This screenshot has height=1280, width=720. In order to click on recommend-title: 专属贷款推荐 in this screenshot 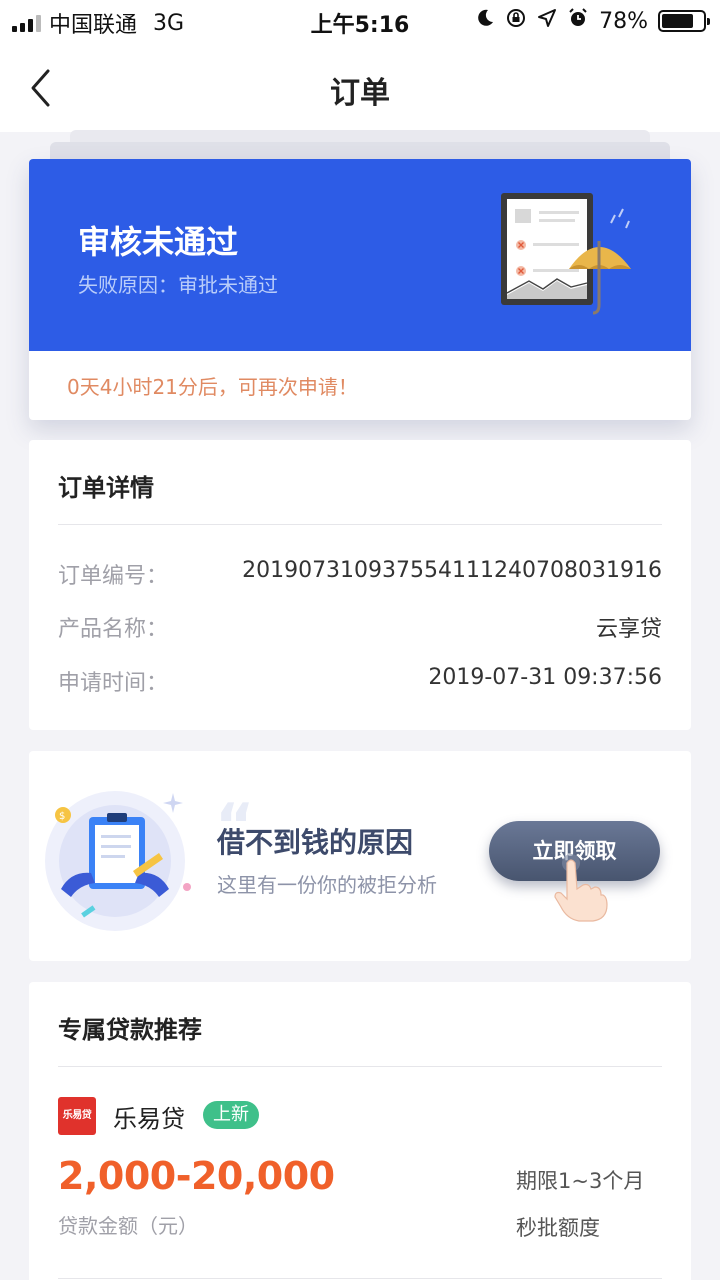, I will do `click(130, 1030)`.